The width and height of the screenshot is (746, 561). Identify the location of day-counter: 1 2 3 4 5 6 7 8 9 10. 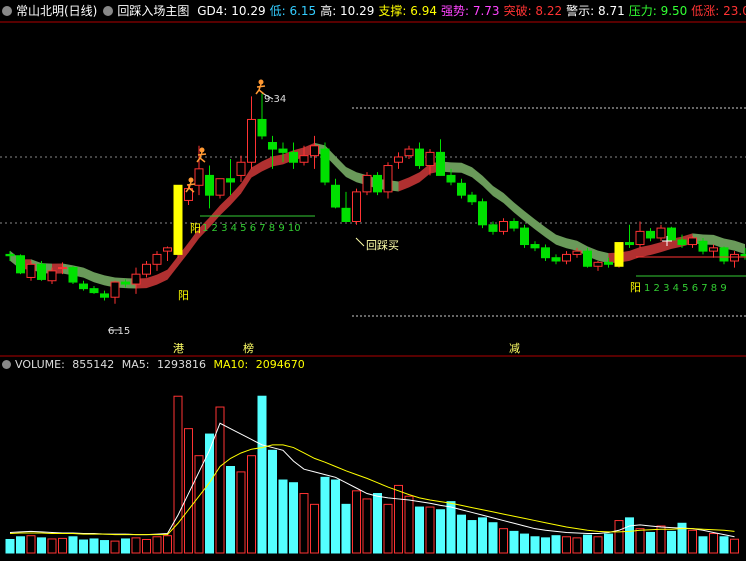
(251, 228).